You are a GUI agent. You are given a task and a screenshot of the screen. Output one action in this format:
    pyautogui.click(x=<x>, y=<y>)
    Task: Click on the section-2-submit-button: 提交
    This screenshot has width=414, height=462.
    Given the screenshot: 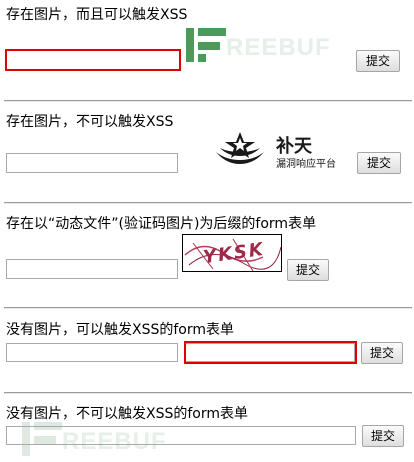 What is the action you would take?
    pyautogui.click(x=379, y=163)
    